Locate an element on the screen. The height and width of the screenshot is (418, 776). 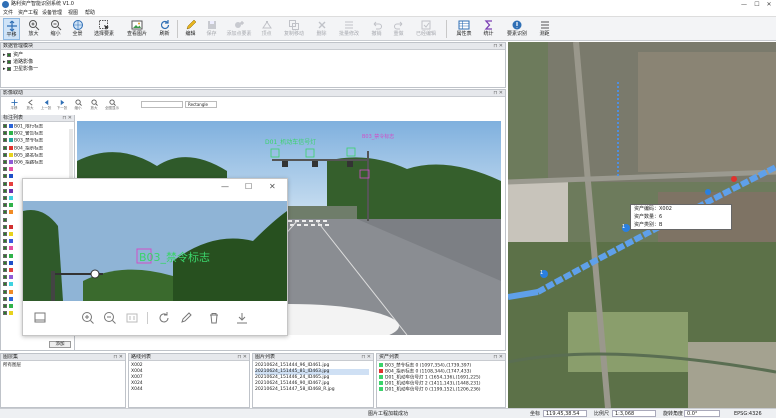
zoom-out-button: 缩小 is located at coordinates (55, 29).